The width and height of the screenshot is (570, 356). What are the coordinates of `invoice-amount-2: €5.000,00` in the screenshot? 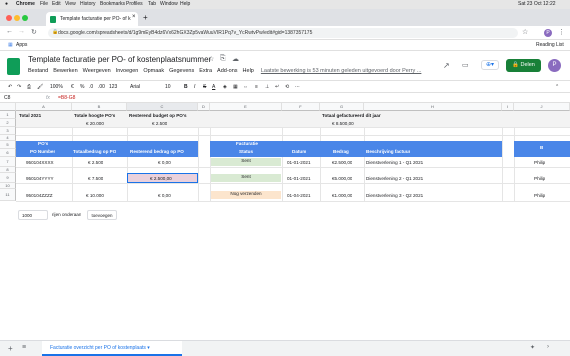 It's located at (342, 178).